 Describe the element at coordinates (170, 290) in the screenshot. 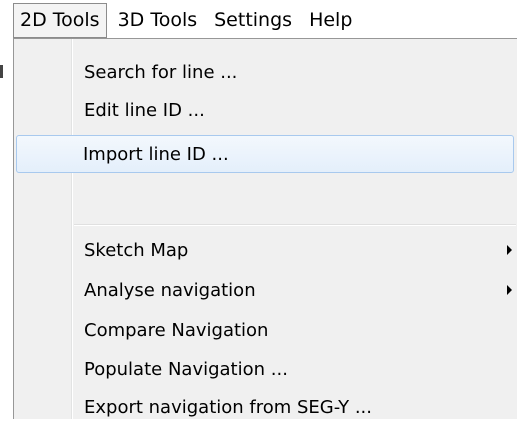

I see `menu-item-label: Analyse navigation` at that location.